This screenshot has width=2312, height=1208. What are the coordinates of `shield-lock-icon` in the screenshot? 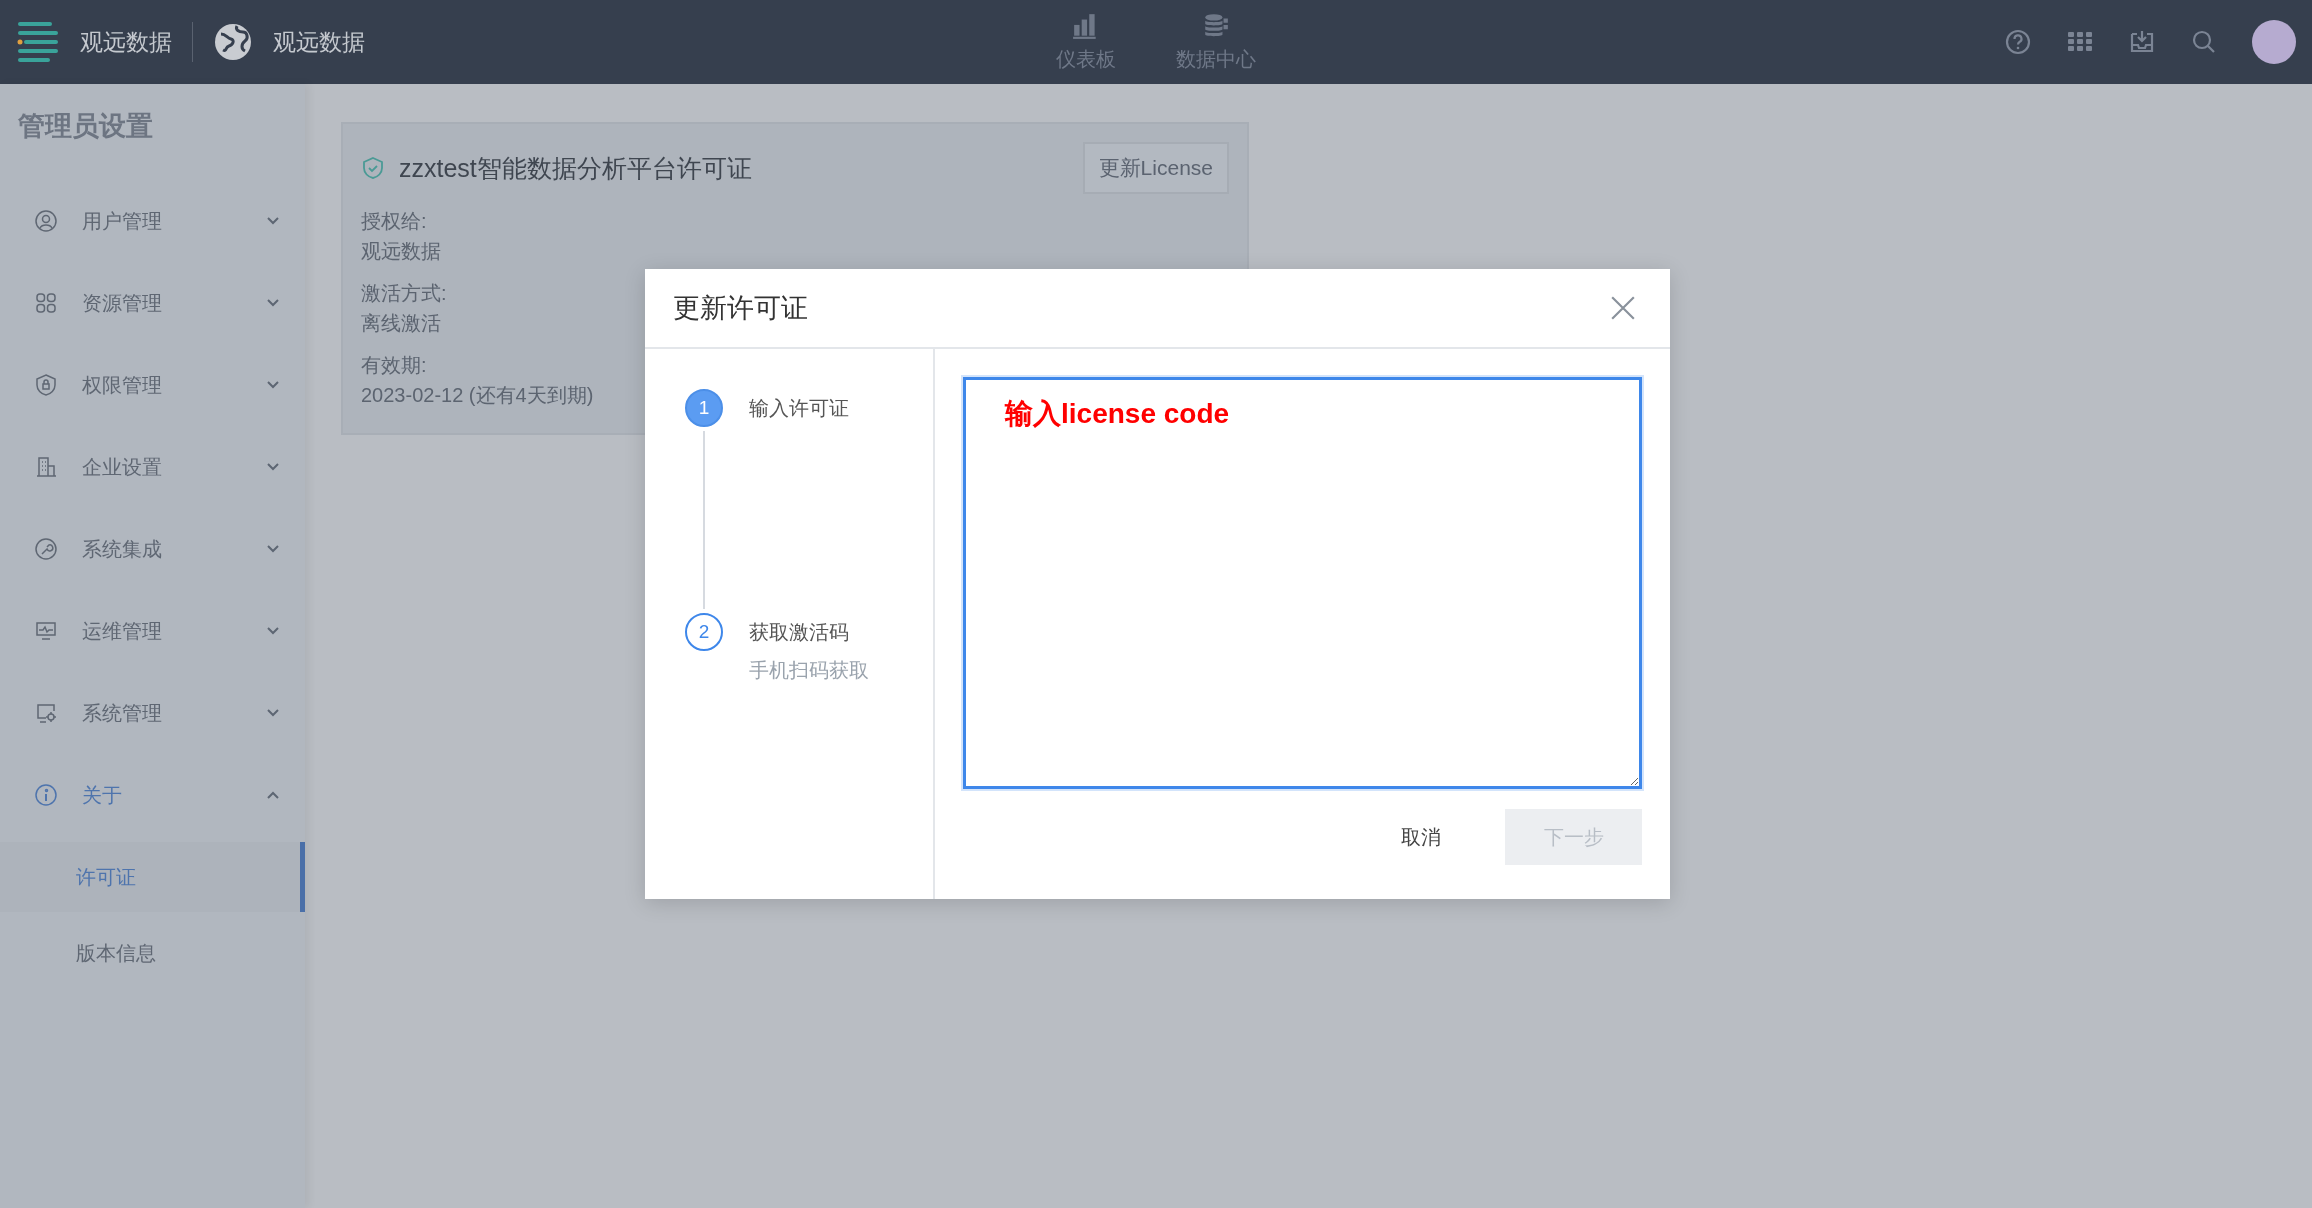 It's located at (46, 385).